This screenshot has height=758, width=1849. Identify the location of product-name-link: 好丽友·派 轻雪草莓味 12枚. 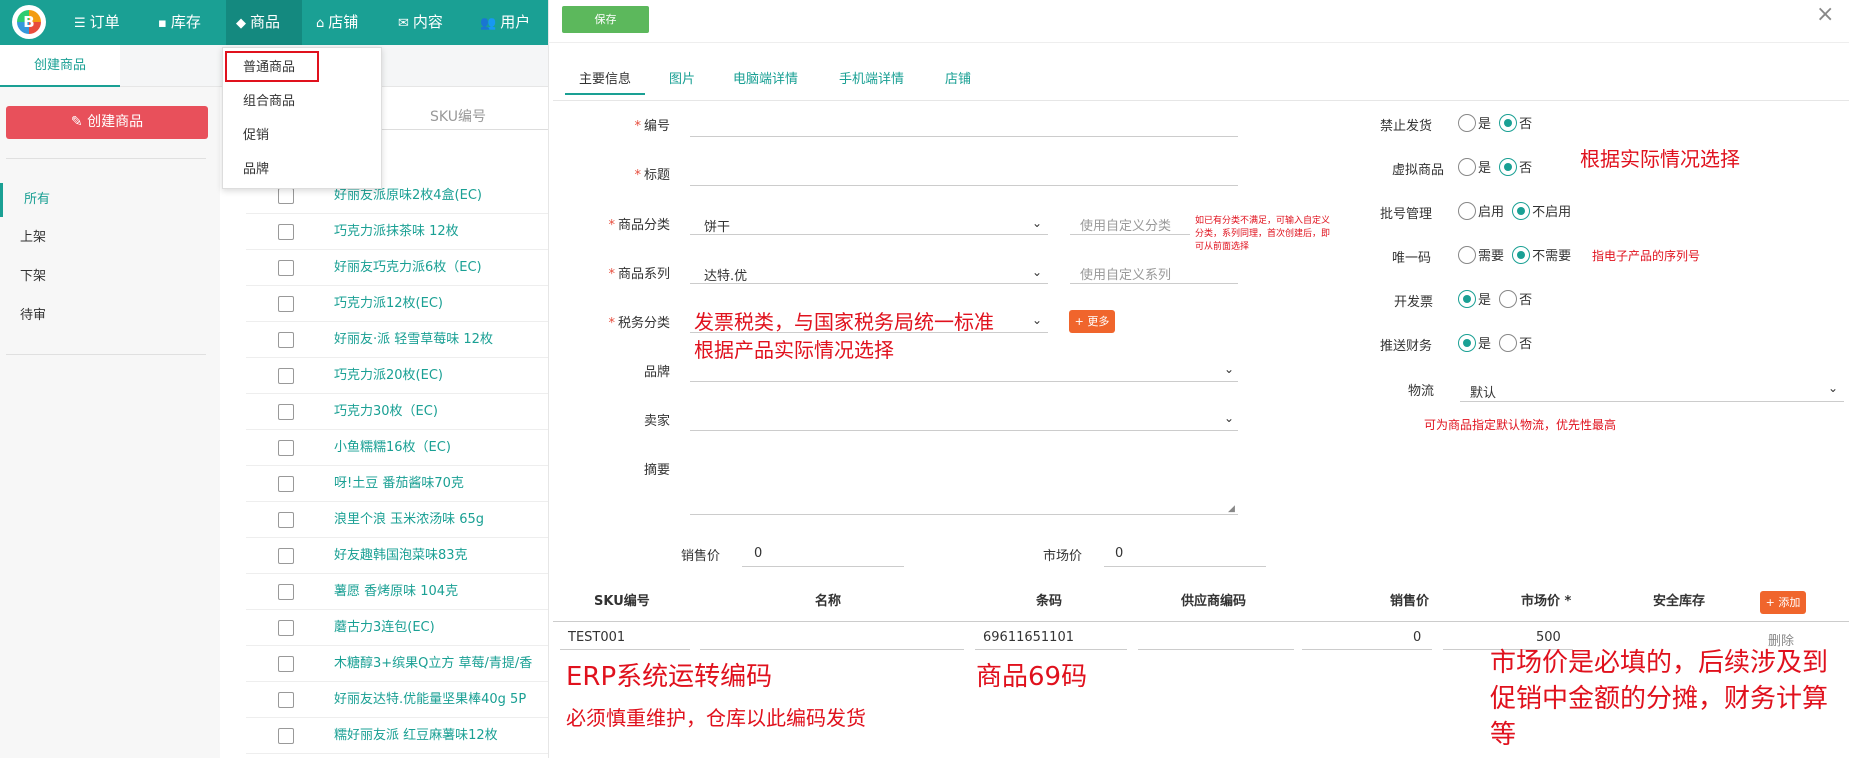
(413, 340).